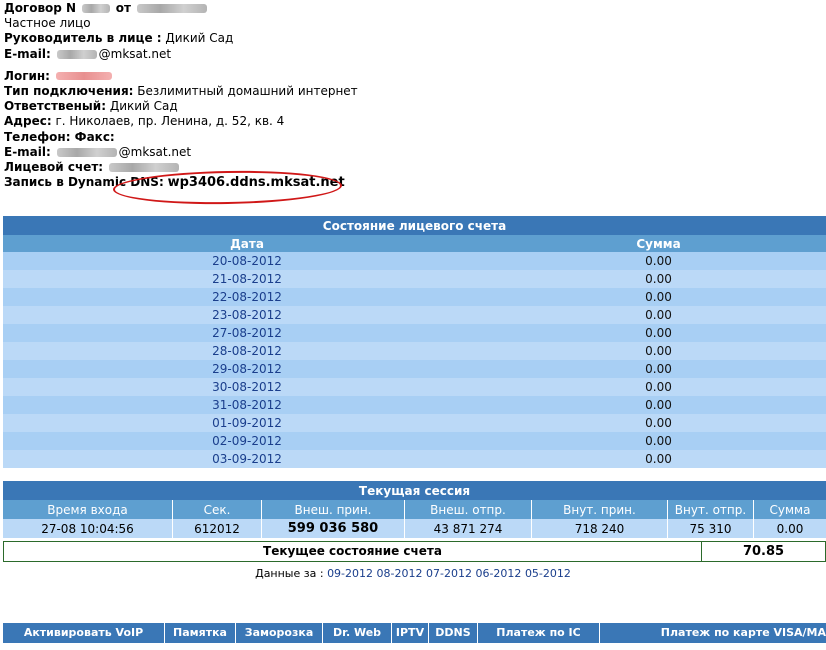 The width and height of the screenshot is (826, 650). Describe the element at coordinates (333, 528) in the screenshot. I see `session-ext-in: 599 036 580` at that location.